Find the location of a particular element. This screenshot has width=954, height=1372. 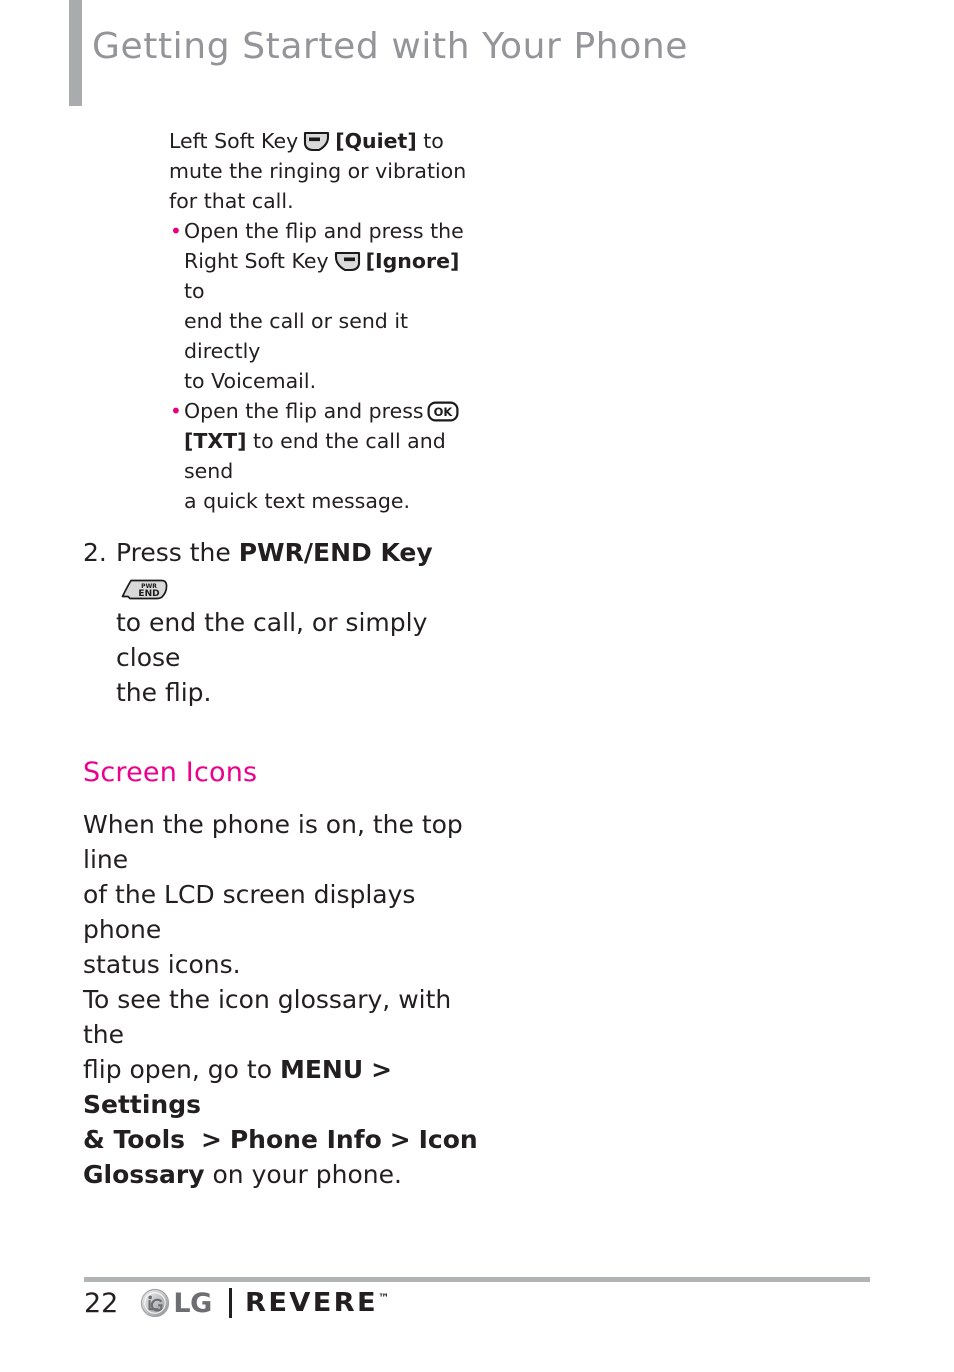

menu-path-settings: Settings is located at coordinates (142, 1104).